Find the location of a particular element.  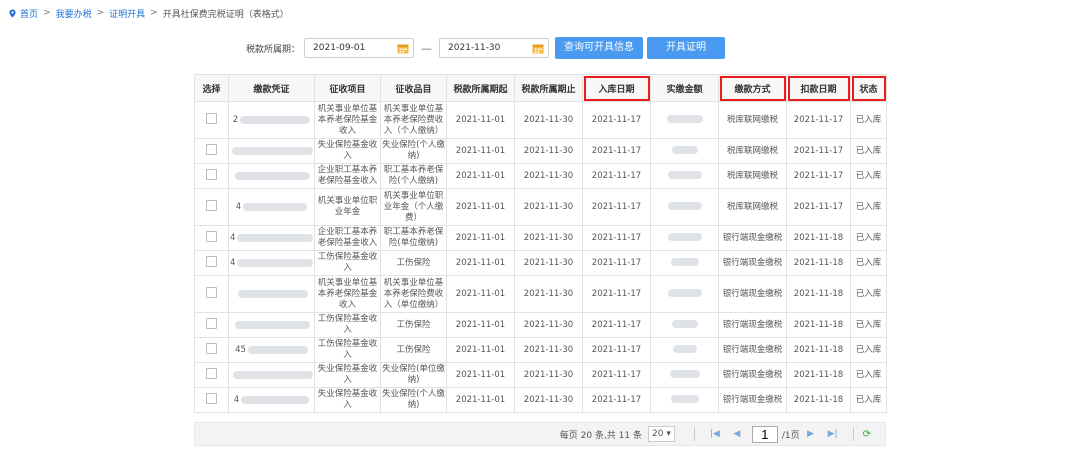

item-cell: 失业保险(个人缴纳) is located at coordinates (413, 400).